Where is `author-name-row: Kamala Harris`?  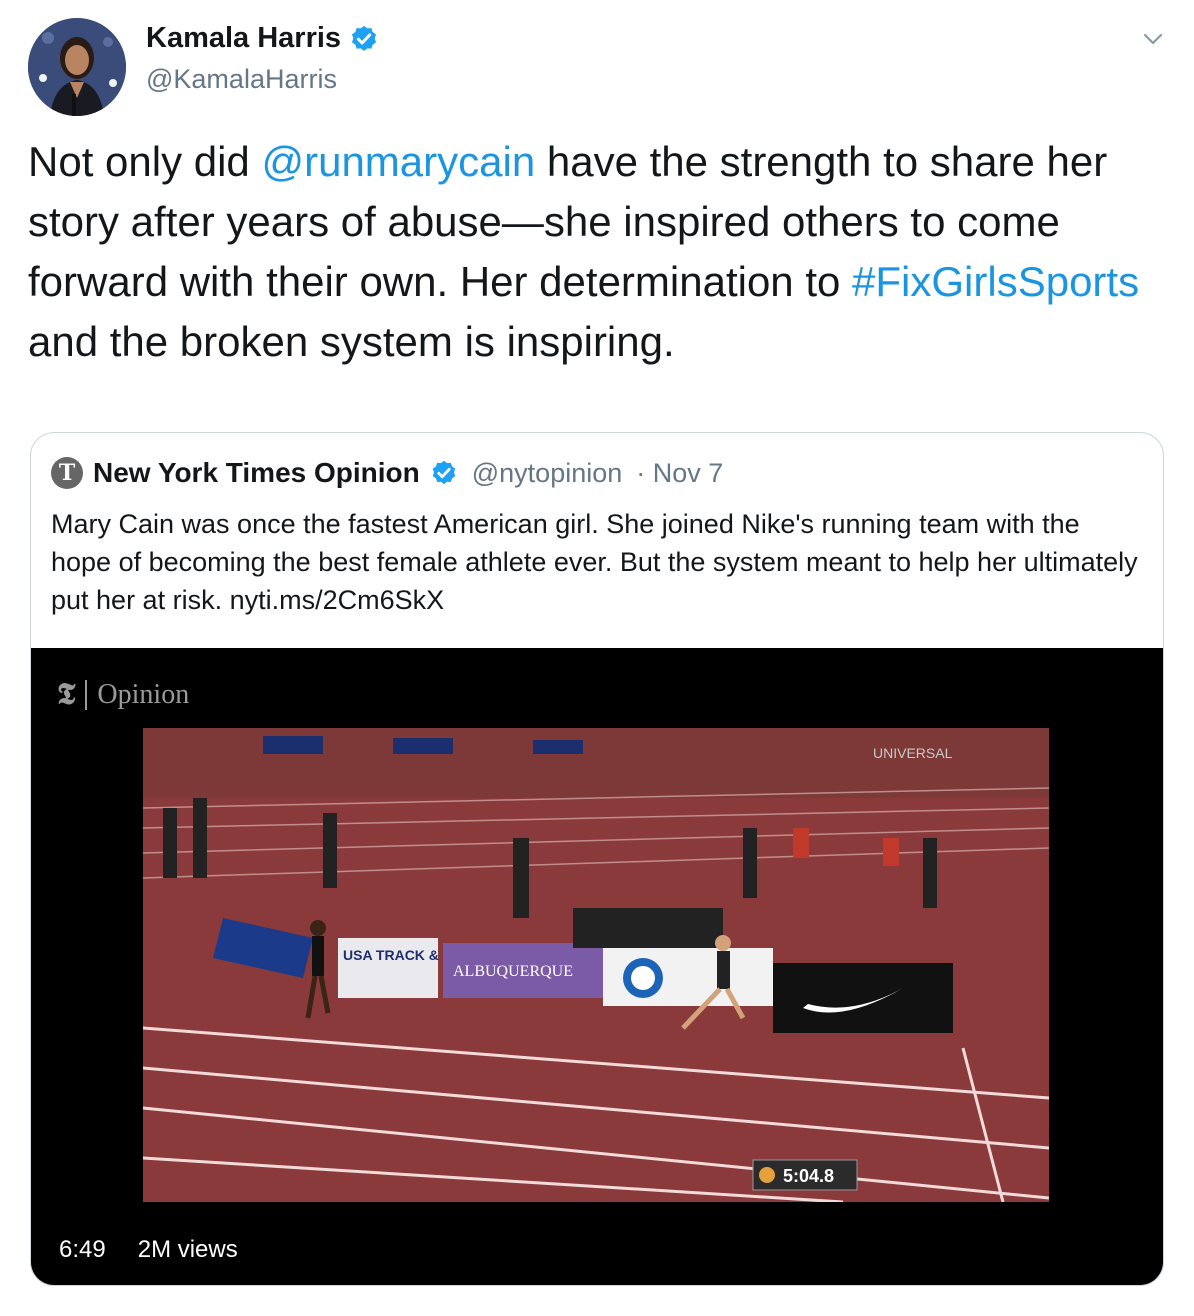
author-name-row: Kamala Harris is located at coordinates (262, 38).